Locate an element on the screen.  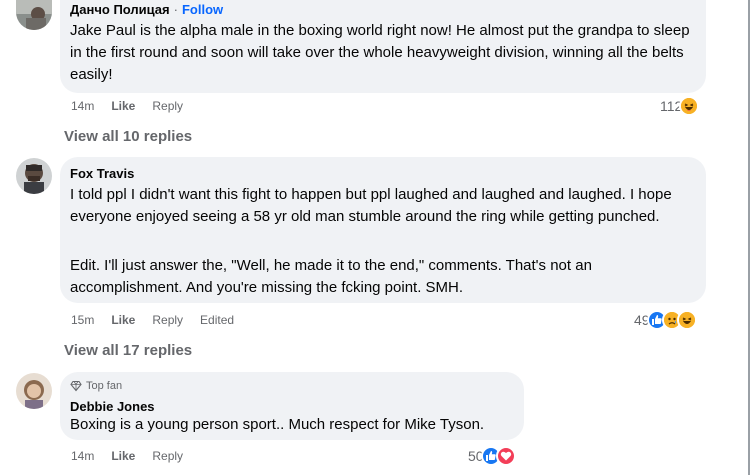
love-icon is located at coordinates (505, 456).